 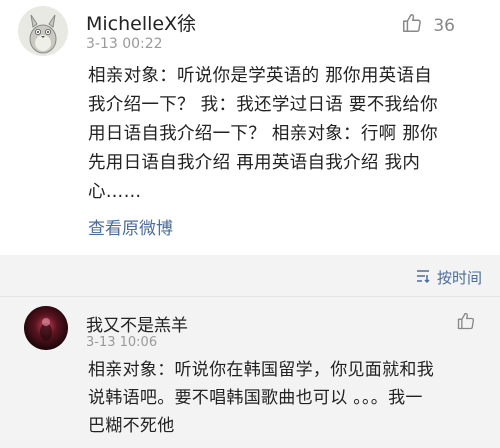 I want to click on post-like-button: 36, so click(x=428, y=25).